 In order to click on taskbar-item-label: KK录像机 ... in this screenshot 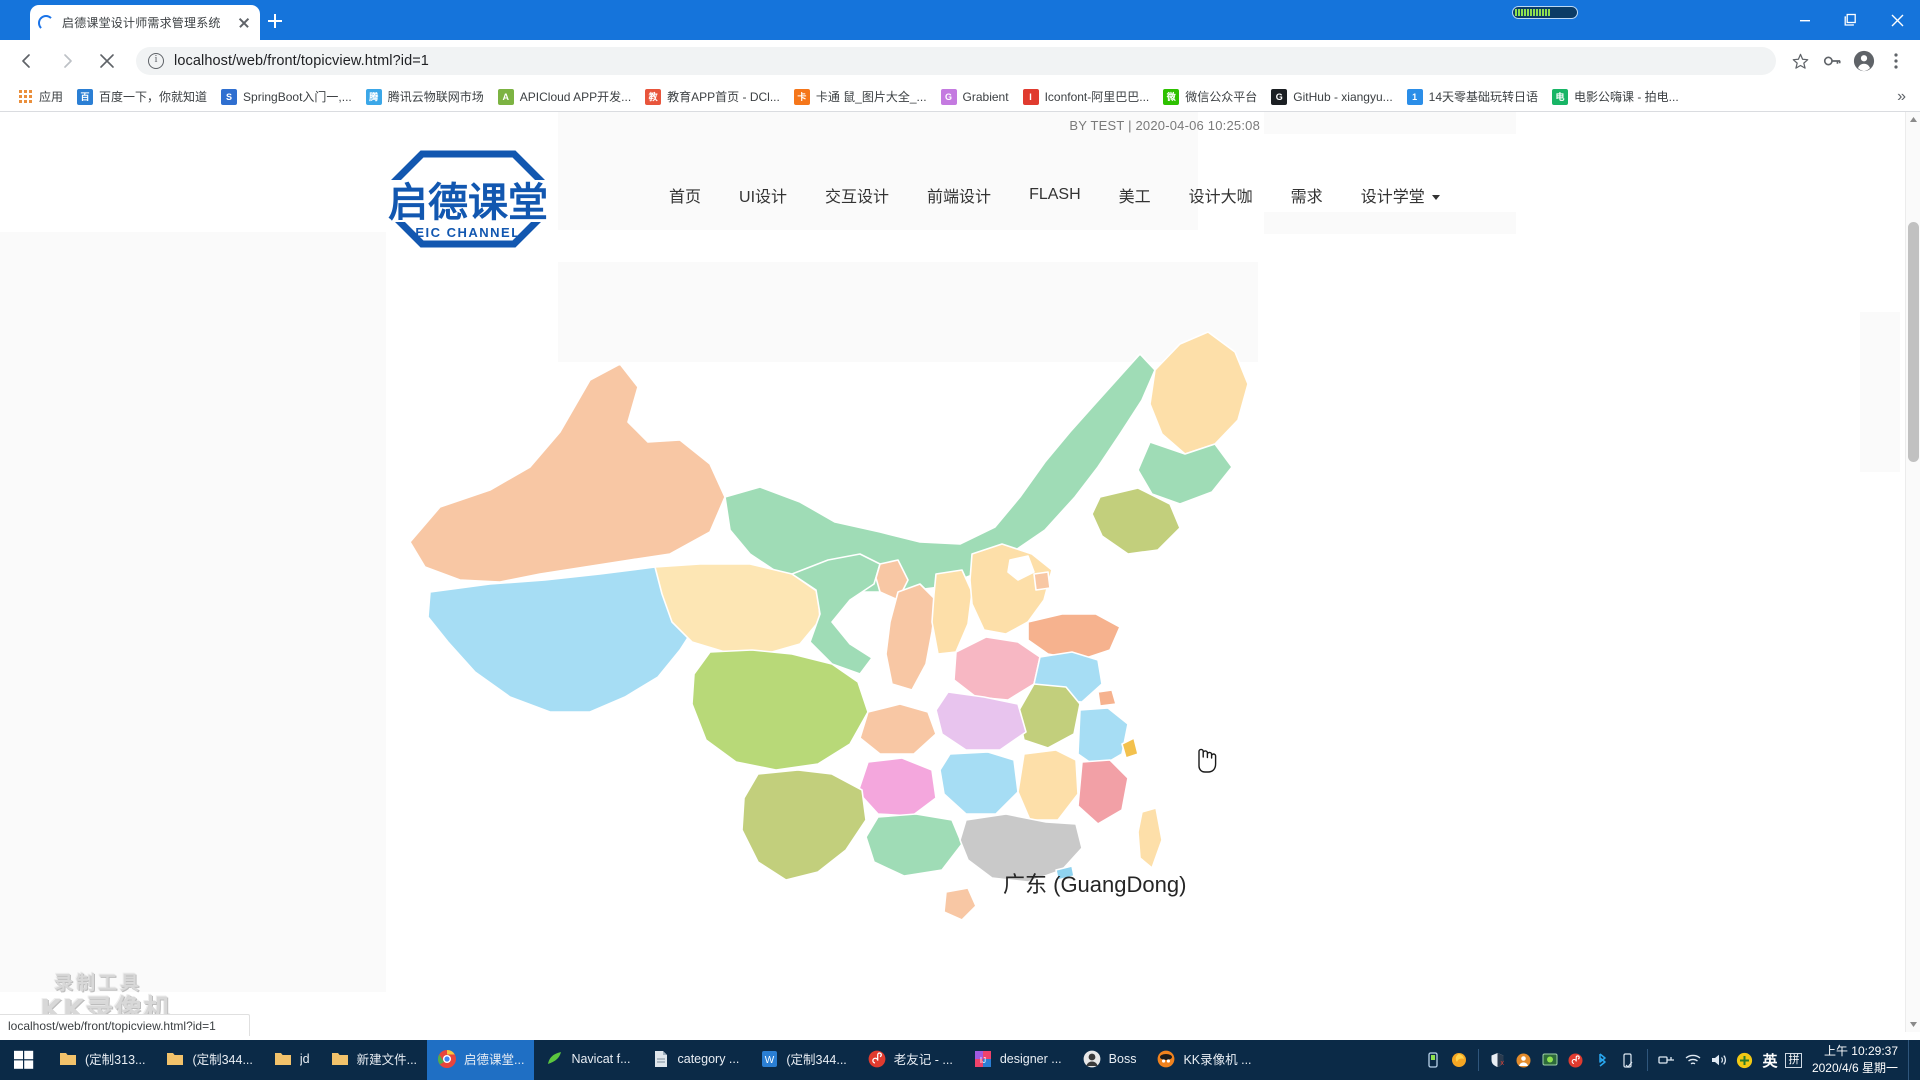, I will do `click(1217, 1060)`.